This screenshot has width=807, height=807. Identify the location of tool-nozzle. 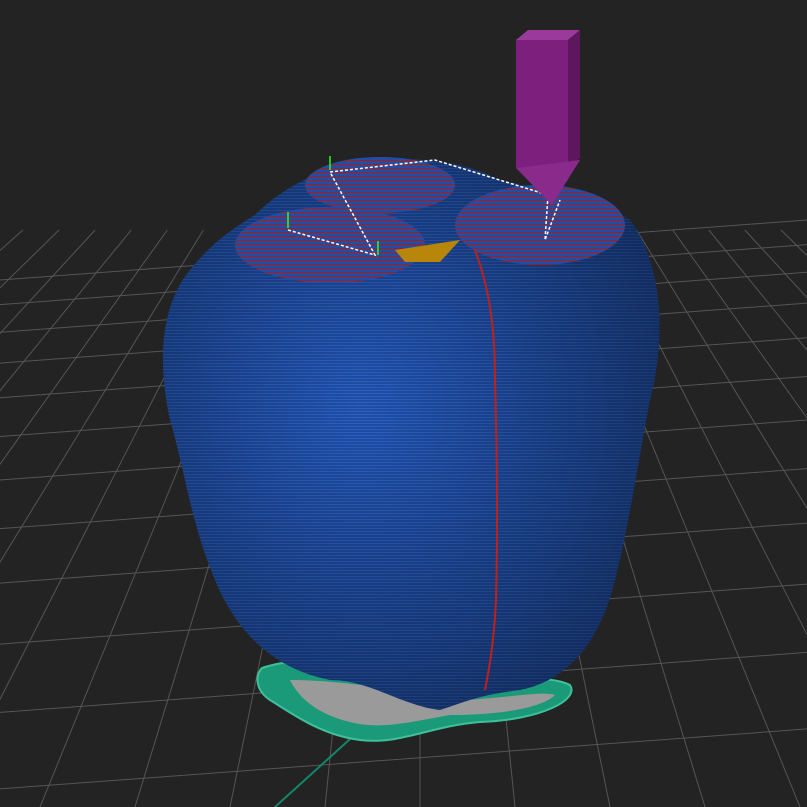
(548, 117).